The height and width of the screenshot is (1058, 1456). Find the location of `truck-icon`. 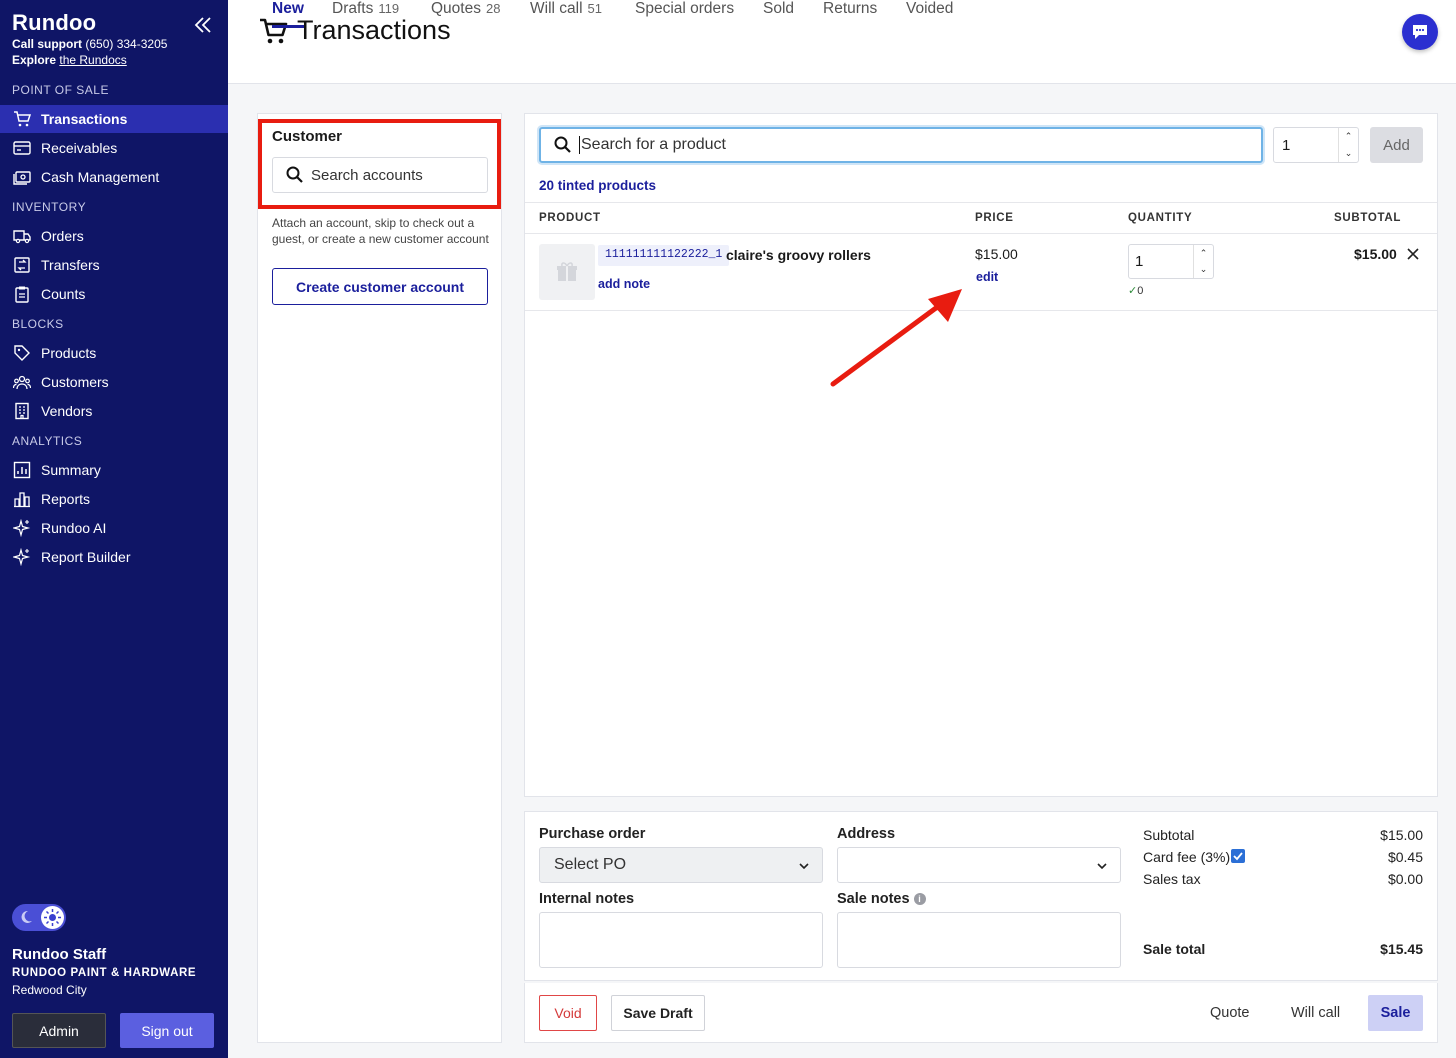

truck-icon is located at coordinates (22, 237).